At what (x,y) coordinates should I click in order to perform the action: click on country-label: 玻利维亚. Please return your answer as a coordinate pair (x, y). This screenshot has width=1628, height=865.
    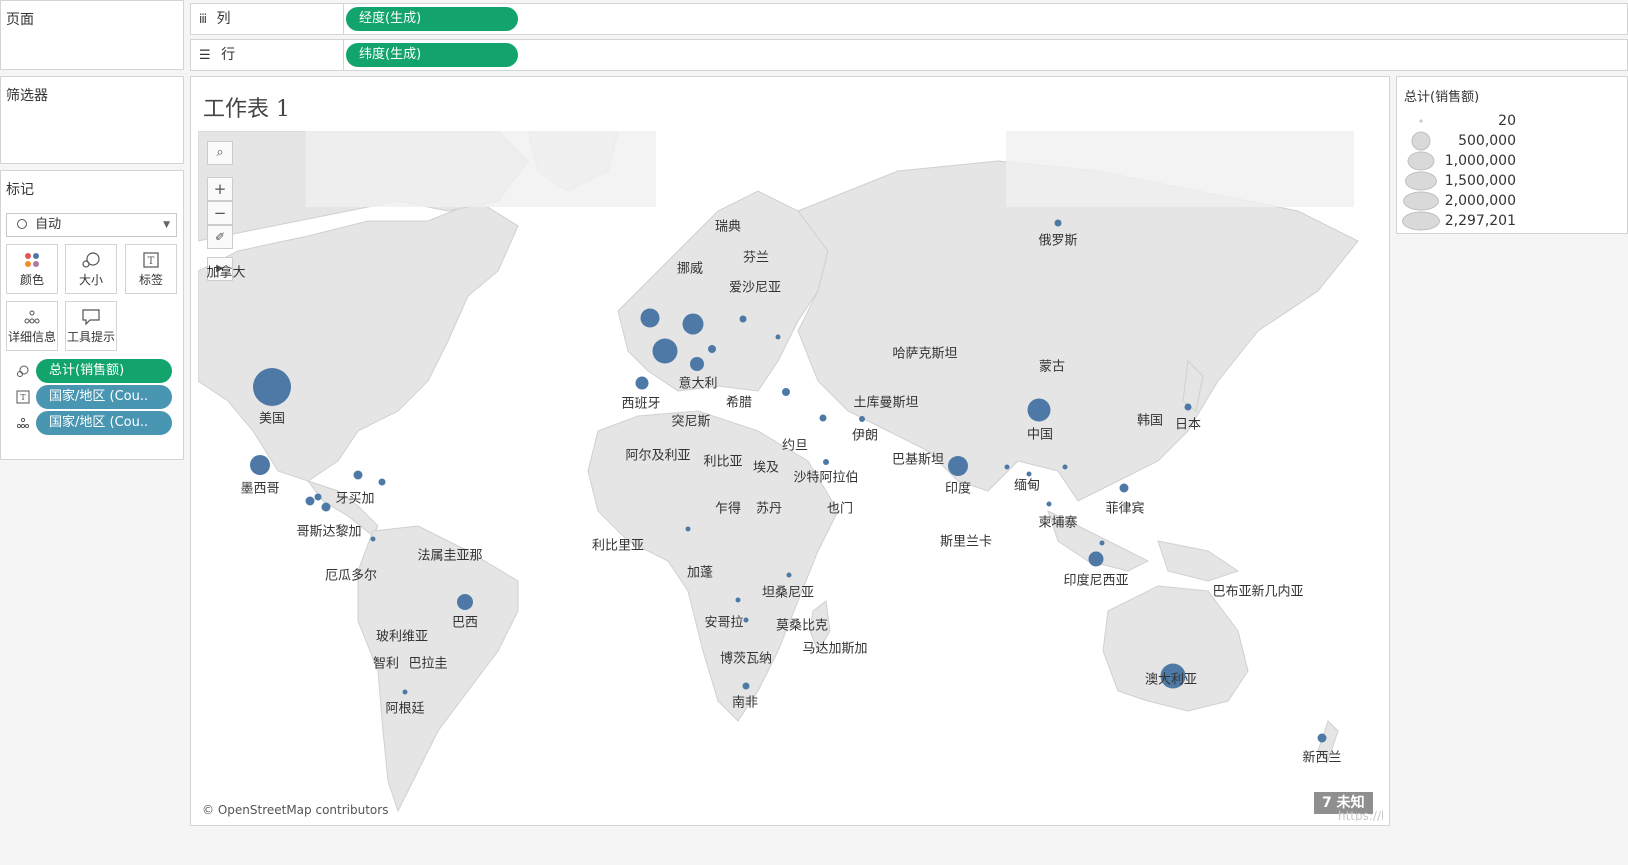
    Looking at the image, I should click on (402, 637).